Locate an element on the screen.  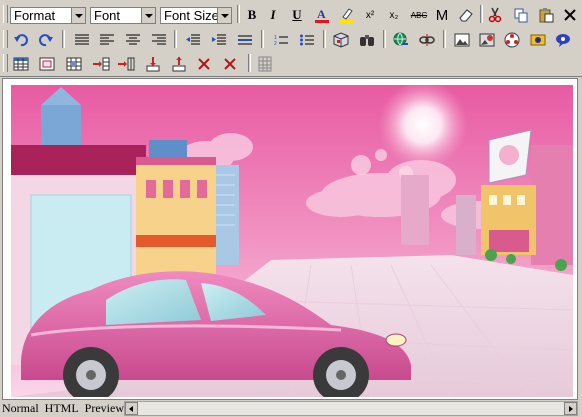
format-select: Format is located at coordinates (48, 15).